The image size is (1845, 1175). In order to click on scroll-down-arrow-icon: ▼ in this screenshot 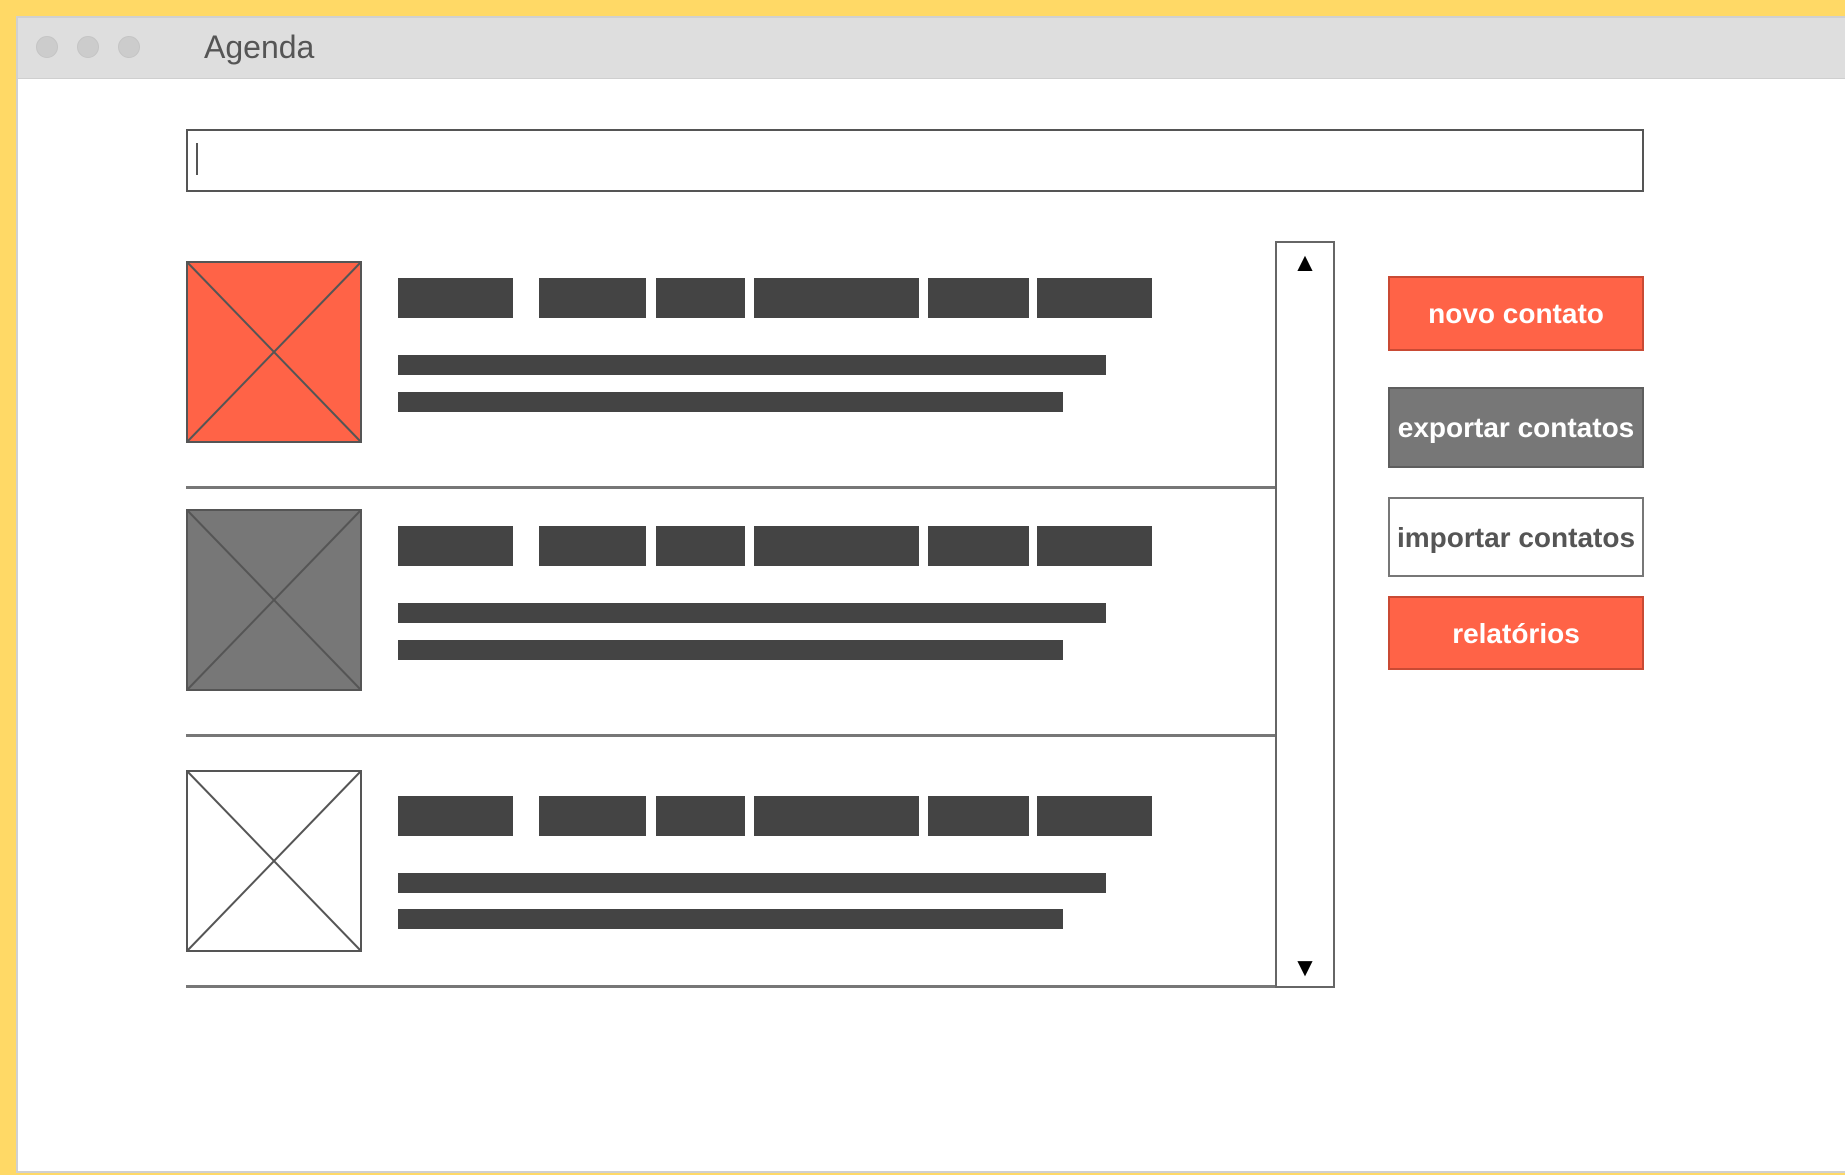, I will do `click(1305, 967)`.